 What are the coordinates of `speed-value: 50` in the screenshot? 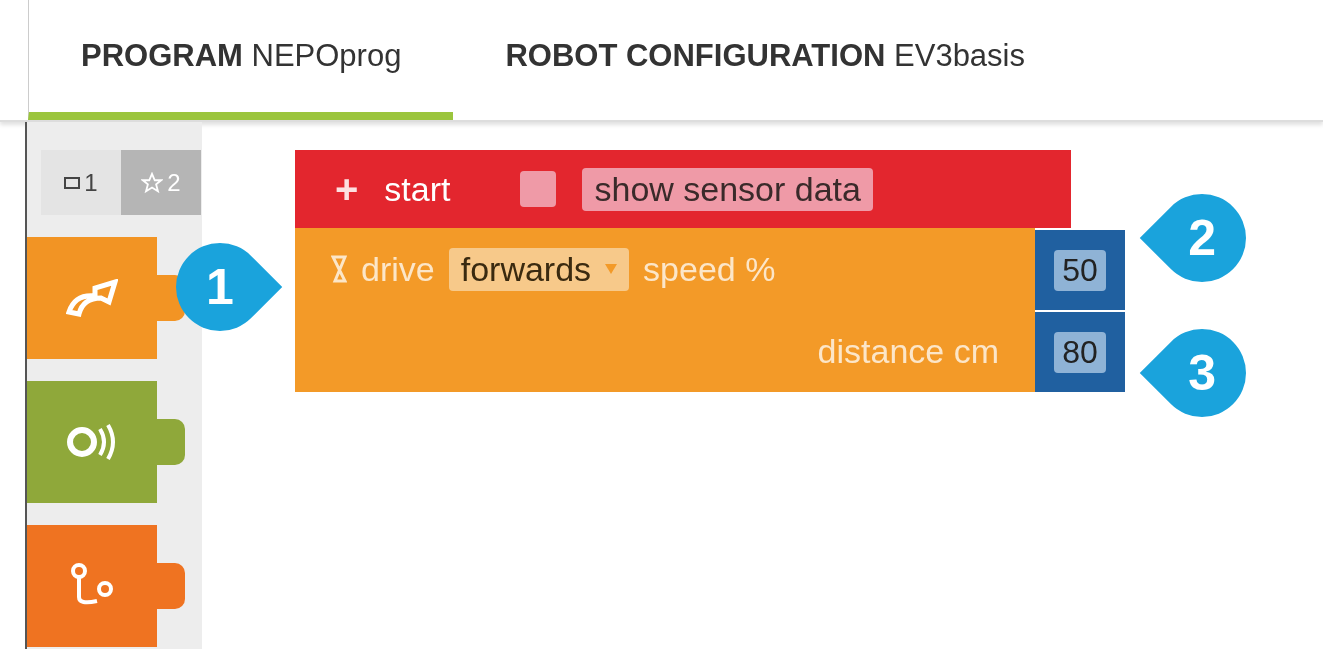 It's located at (1080, 270).